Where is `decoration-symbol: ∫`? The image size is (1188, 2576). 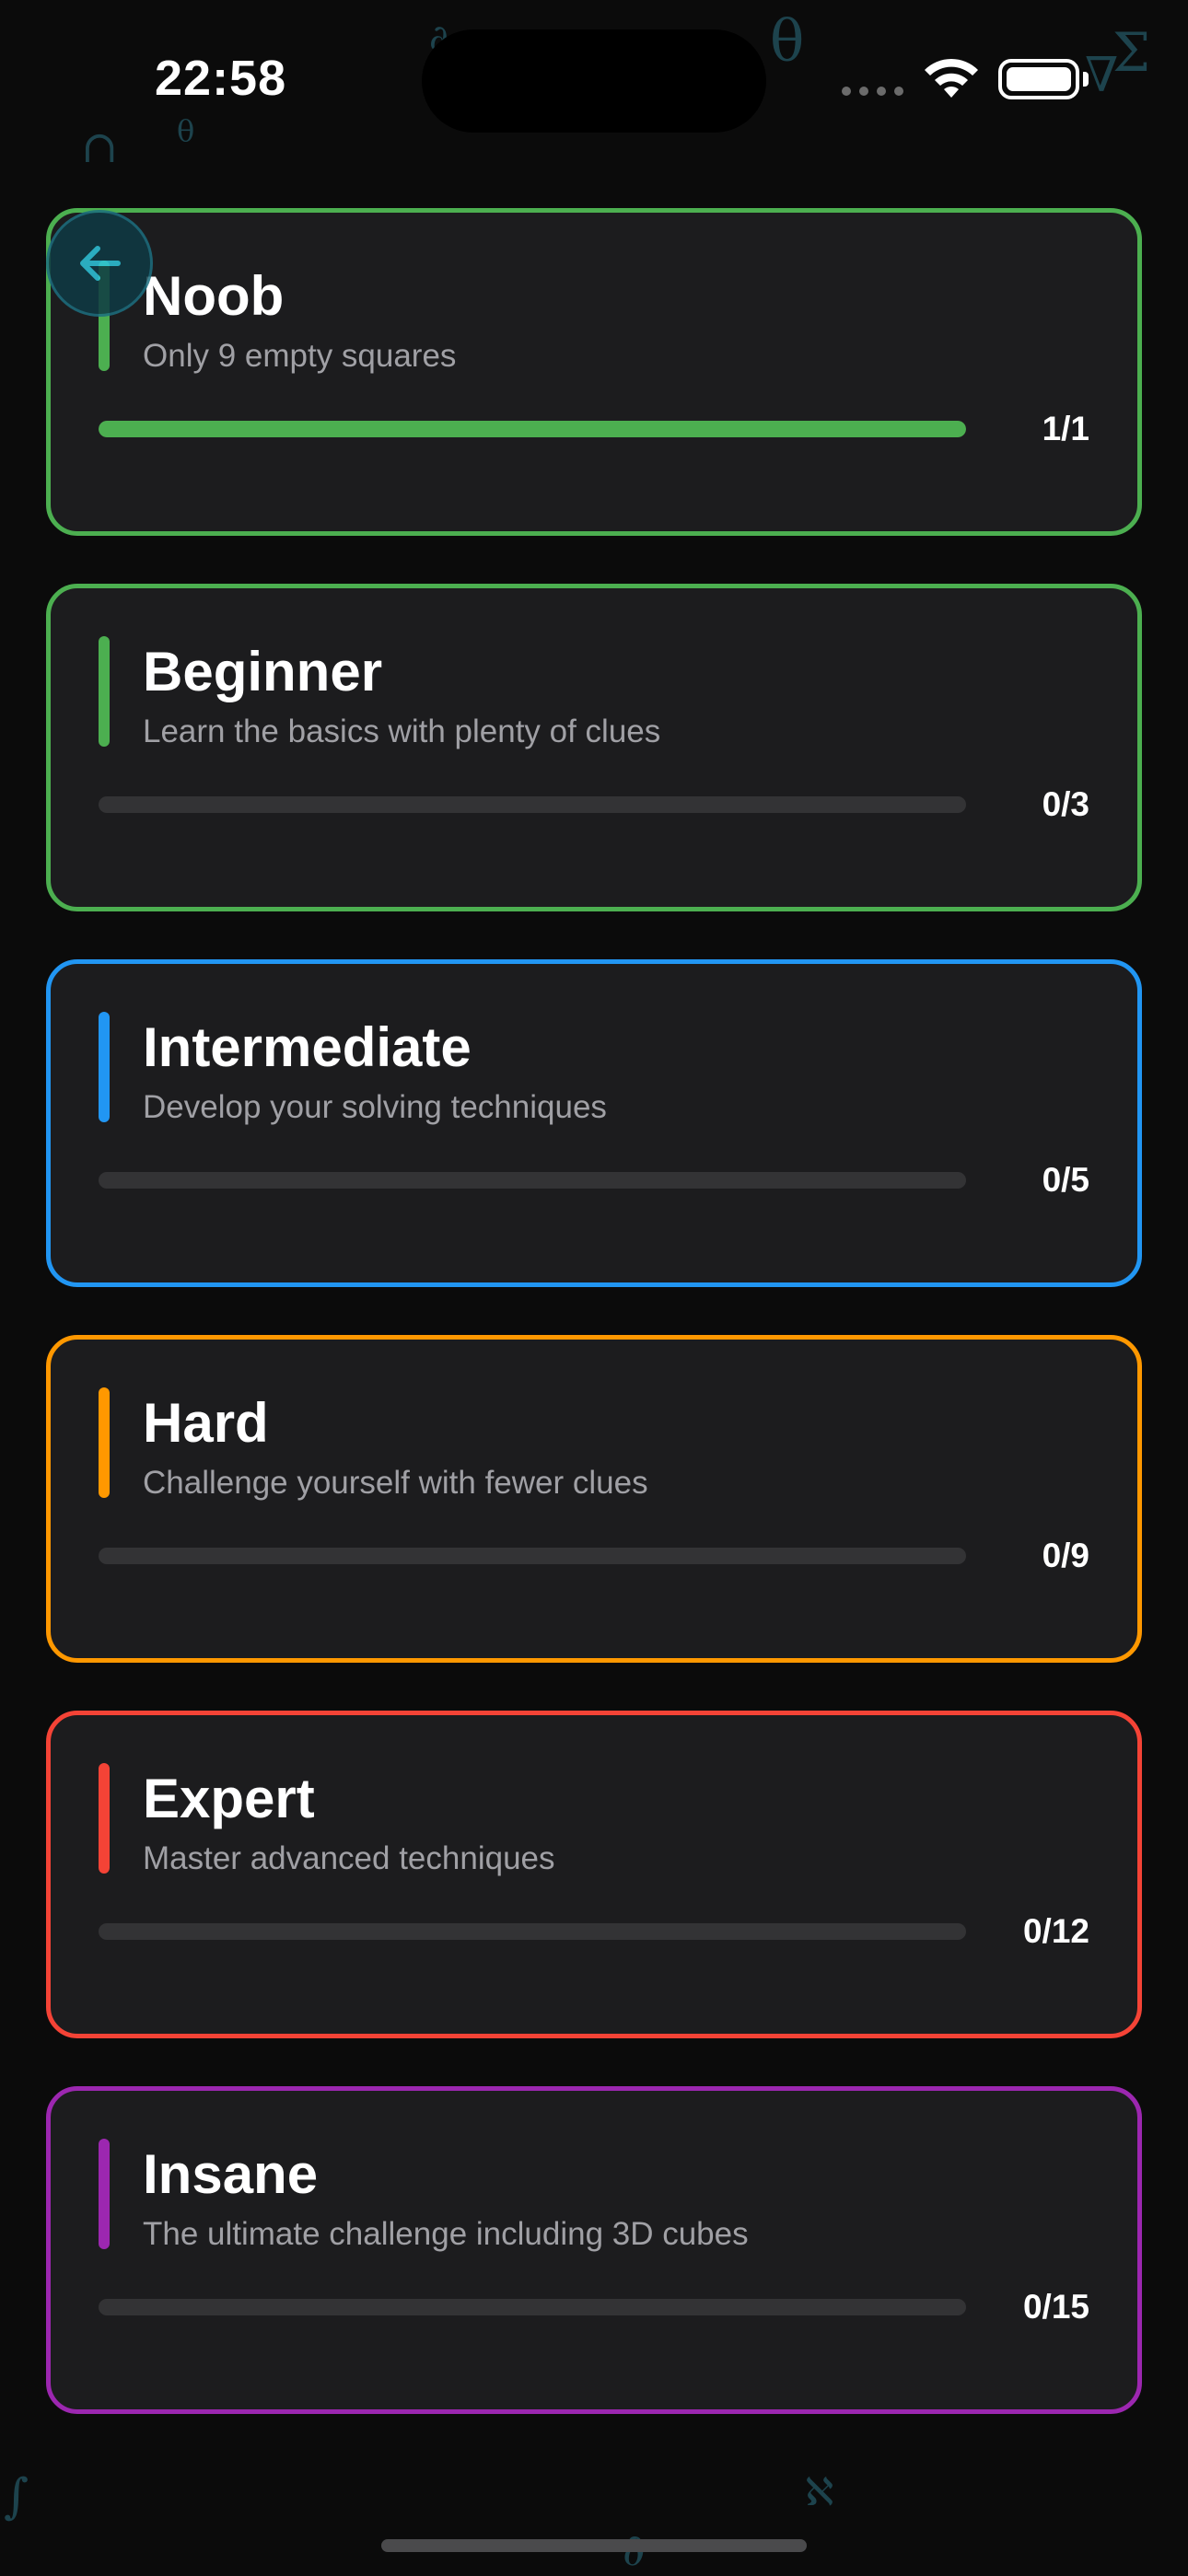 decoration-symbol: ∫ is located at coordinates (16, 2496).